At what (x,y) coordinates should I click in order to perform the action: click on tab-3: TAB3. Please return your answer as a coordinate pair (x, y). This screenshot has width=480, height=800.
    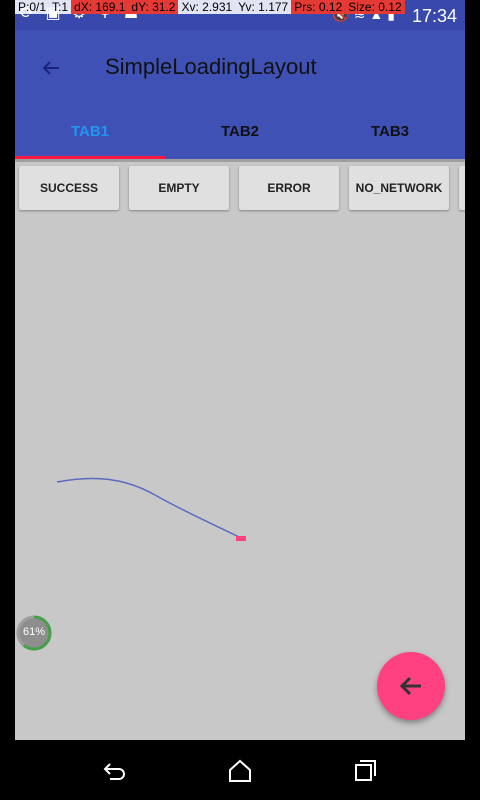
    Looking at the image, I should click on (390, 136).